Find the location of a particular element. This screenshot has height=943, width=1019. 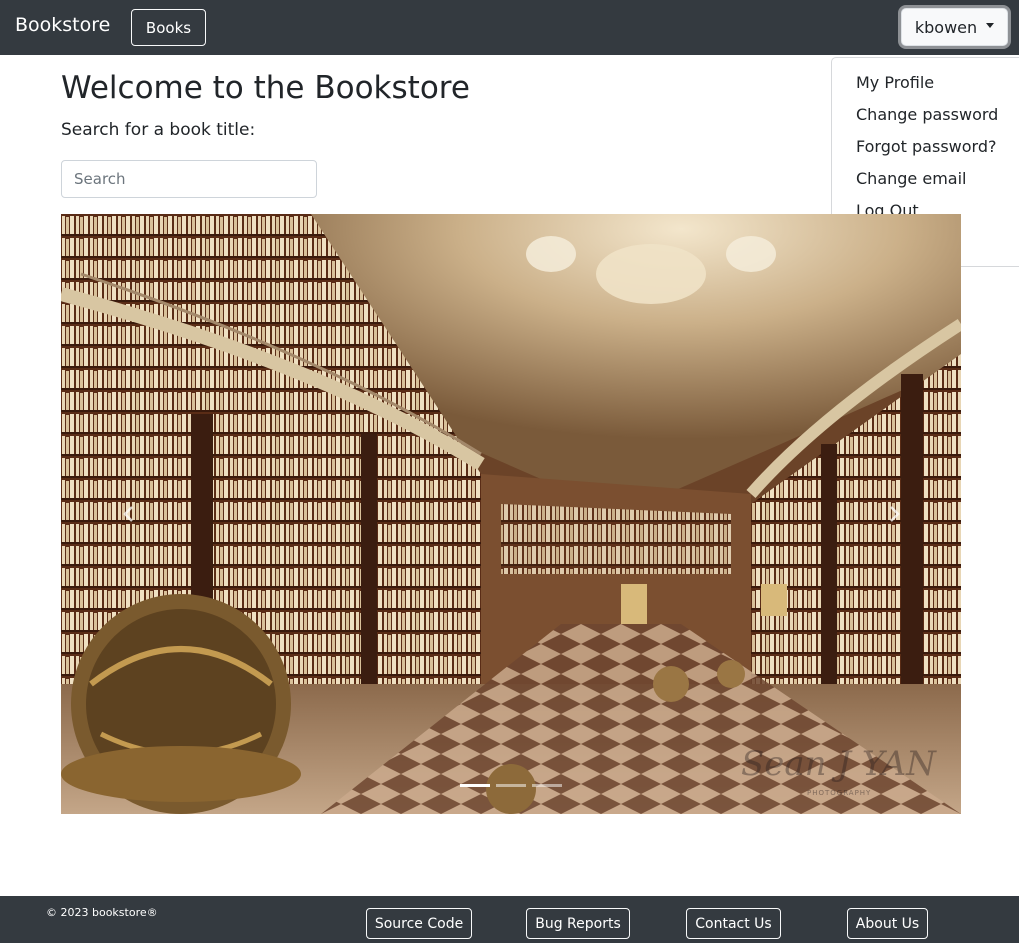

source-code-button: Source Code is located at coordinates (419, 923).